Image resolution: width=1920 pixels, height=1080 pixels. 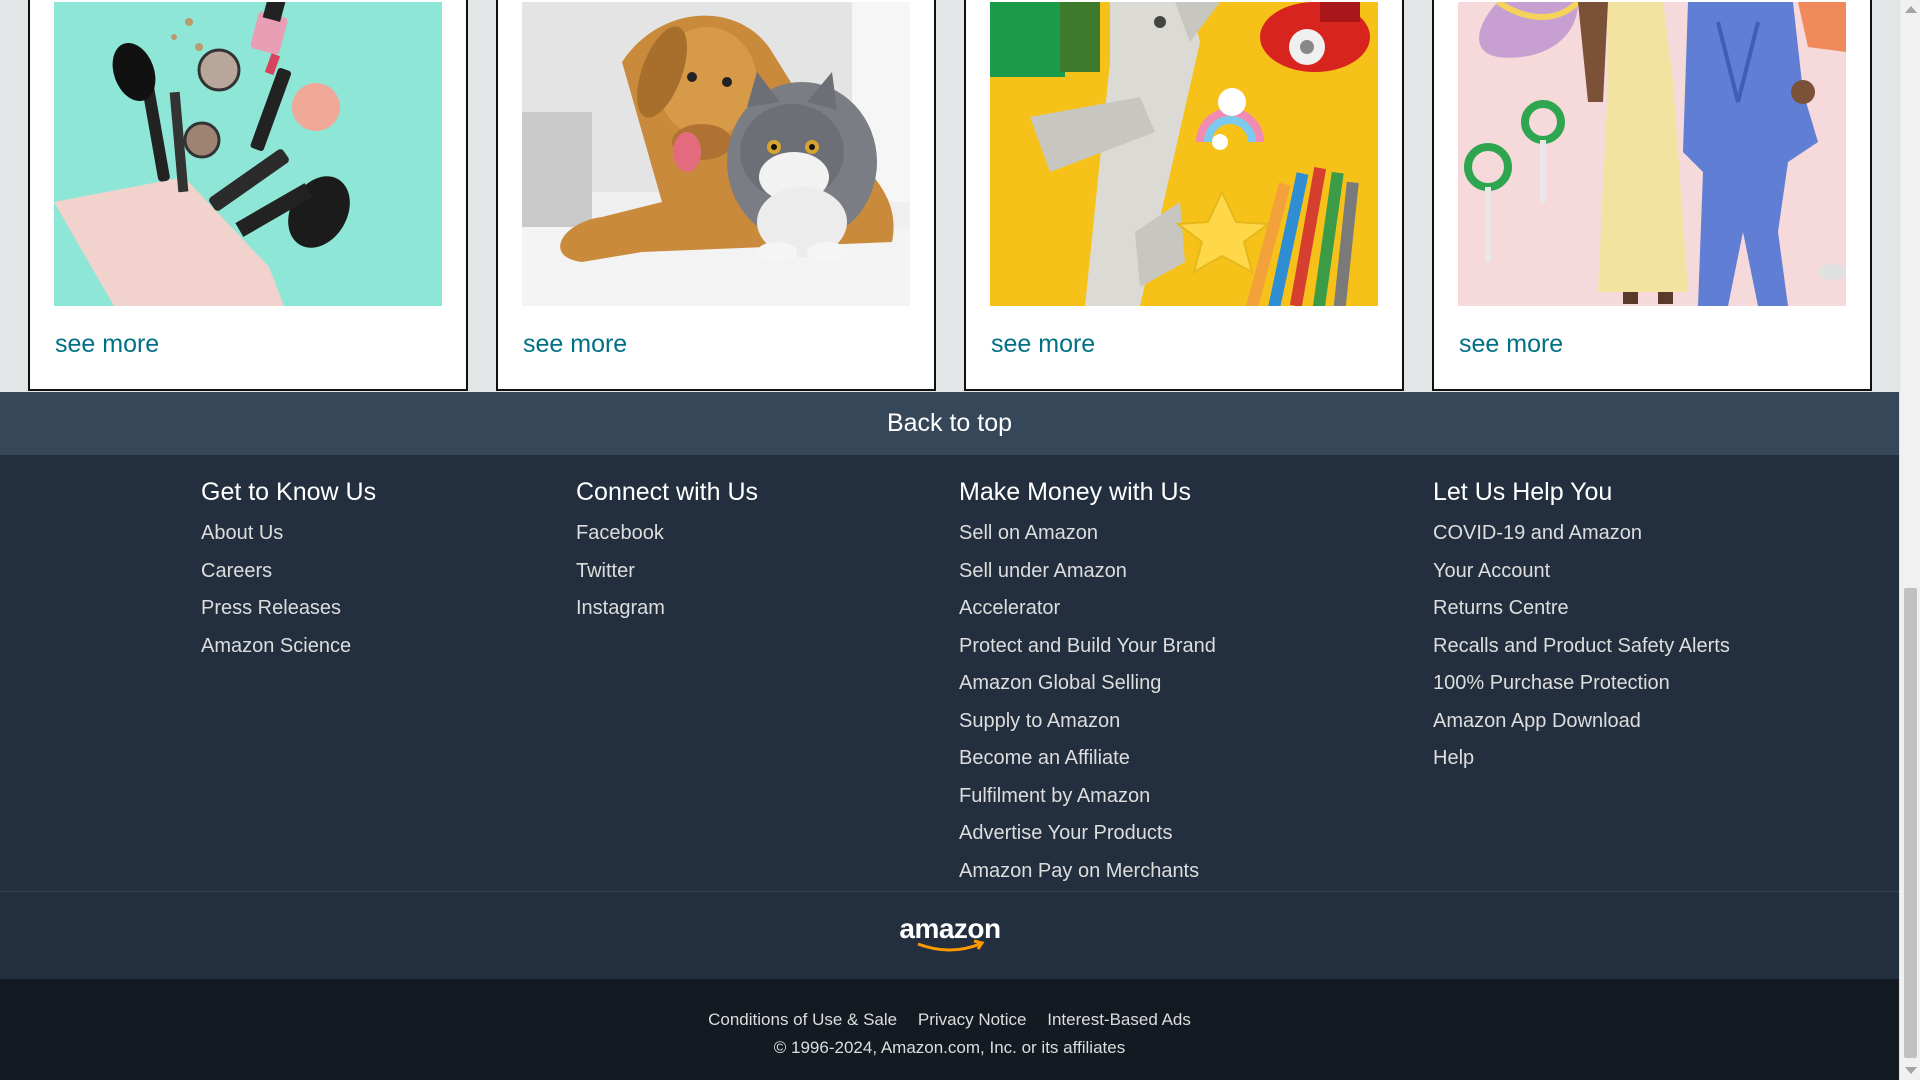 I want to click on footer-column-title: Get to Know Us, so click(x=289, y=492).